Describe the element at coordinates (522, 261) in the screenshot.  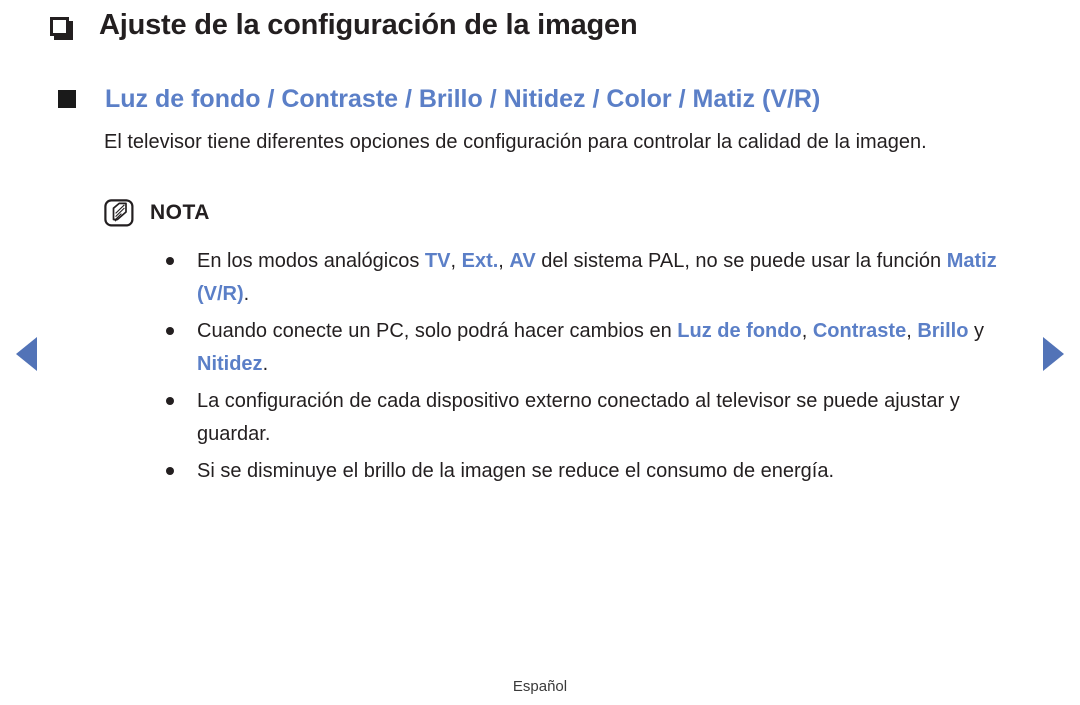
I see `highlighted-term: AV` at that location.